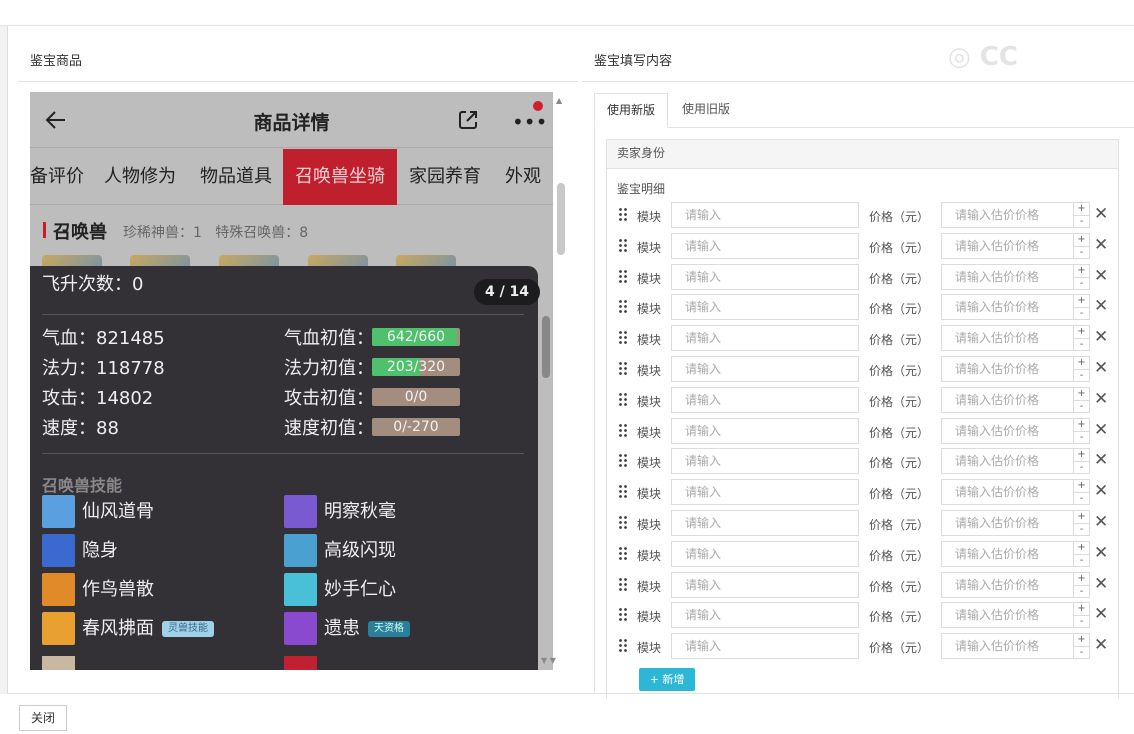 The image size is (1134, 734). What do you see at coordinates (631, 110) in the screenshot?
I see `tab-new-version: 使用新版` at bounding box center [631, 110].